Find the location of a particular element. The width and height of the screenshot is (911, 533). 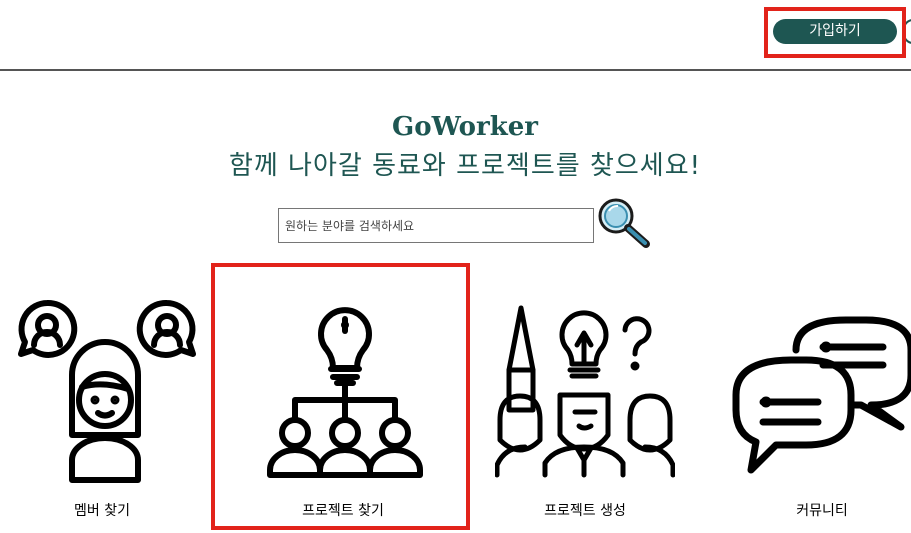

magnifier-icon is located at coordinates (624, 223).